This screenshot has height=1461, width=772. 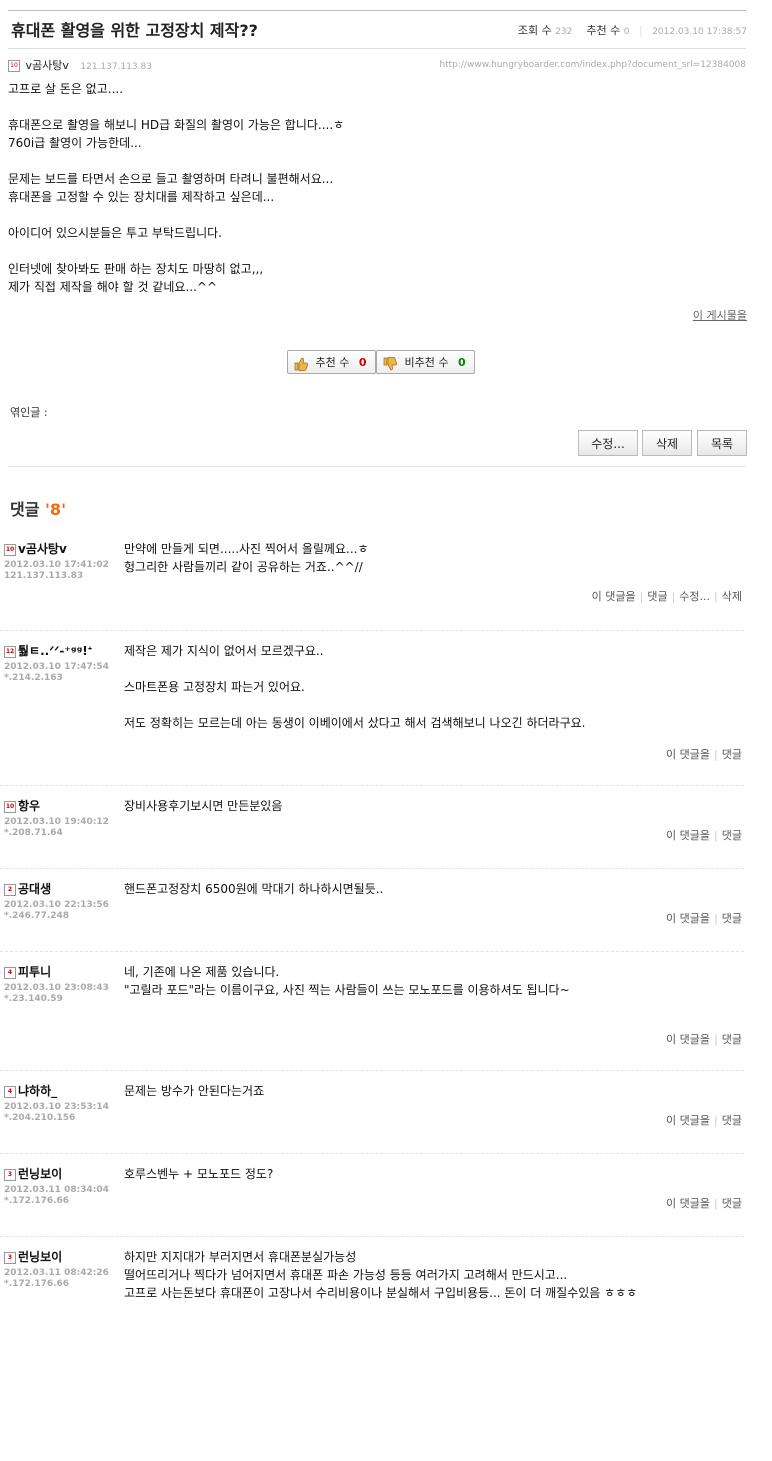 I want to click on recommend-button-label: 추천 수, so click(x=332, y=362).